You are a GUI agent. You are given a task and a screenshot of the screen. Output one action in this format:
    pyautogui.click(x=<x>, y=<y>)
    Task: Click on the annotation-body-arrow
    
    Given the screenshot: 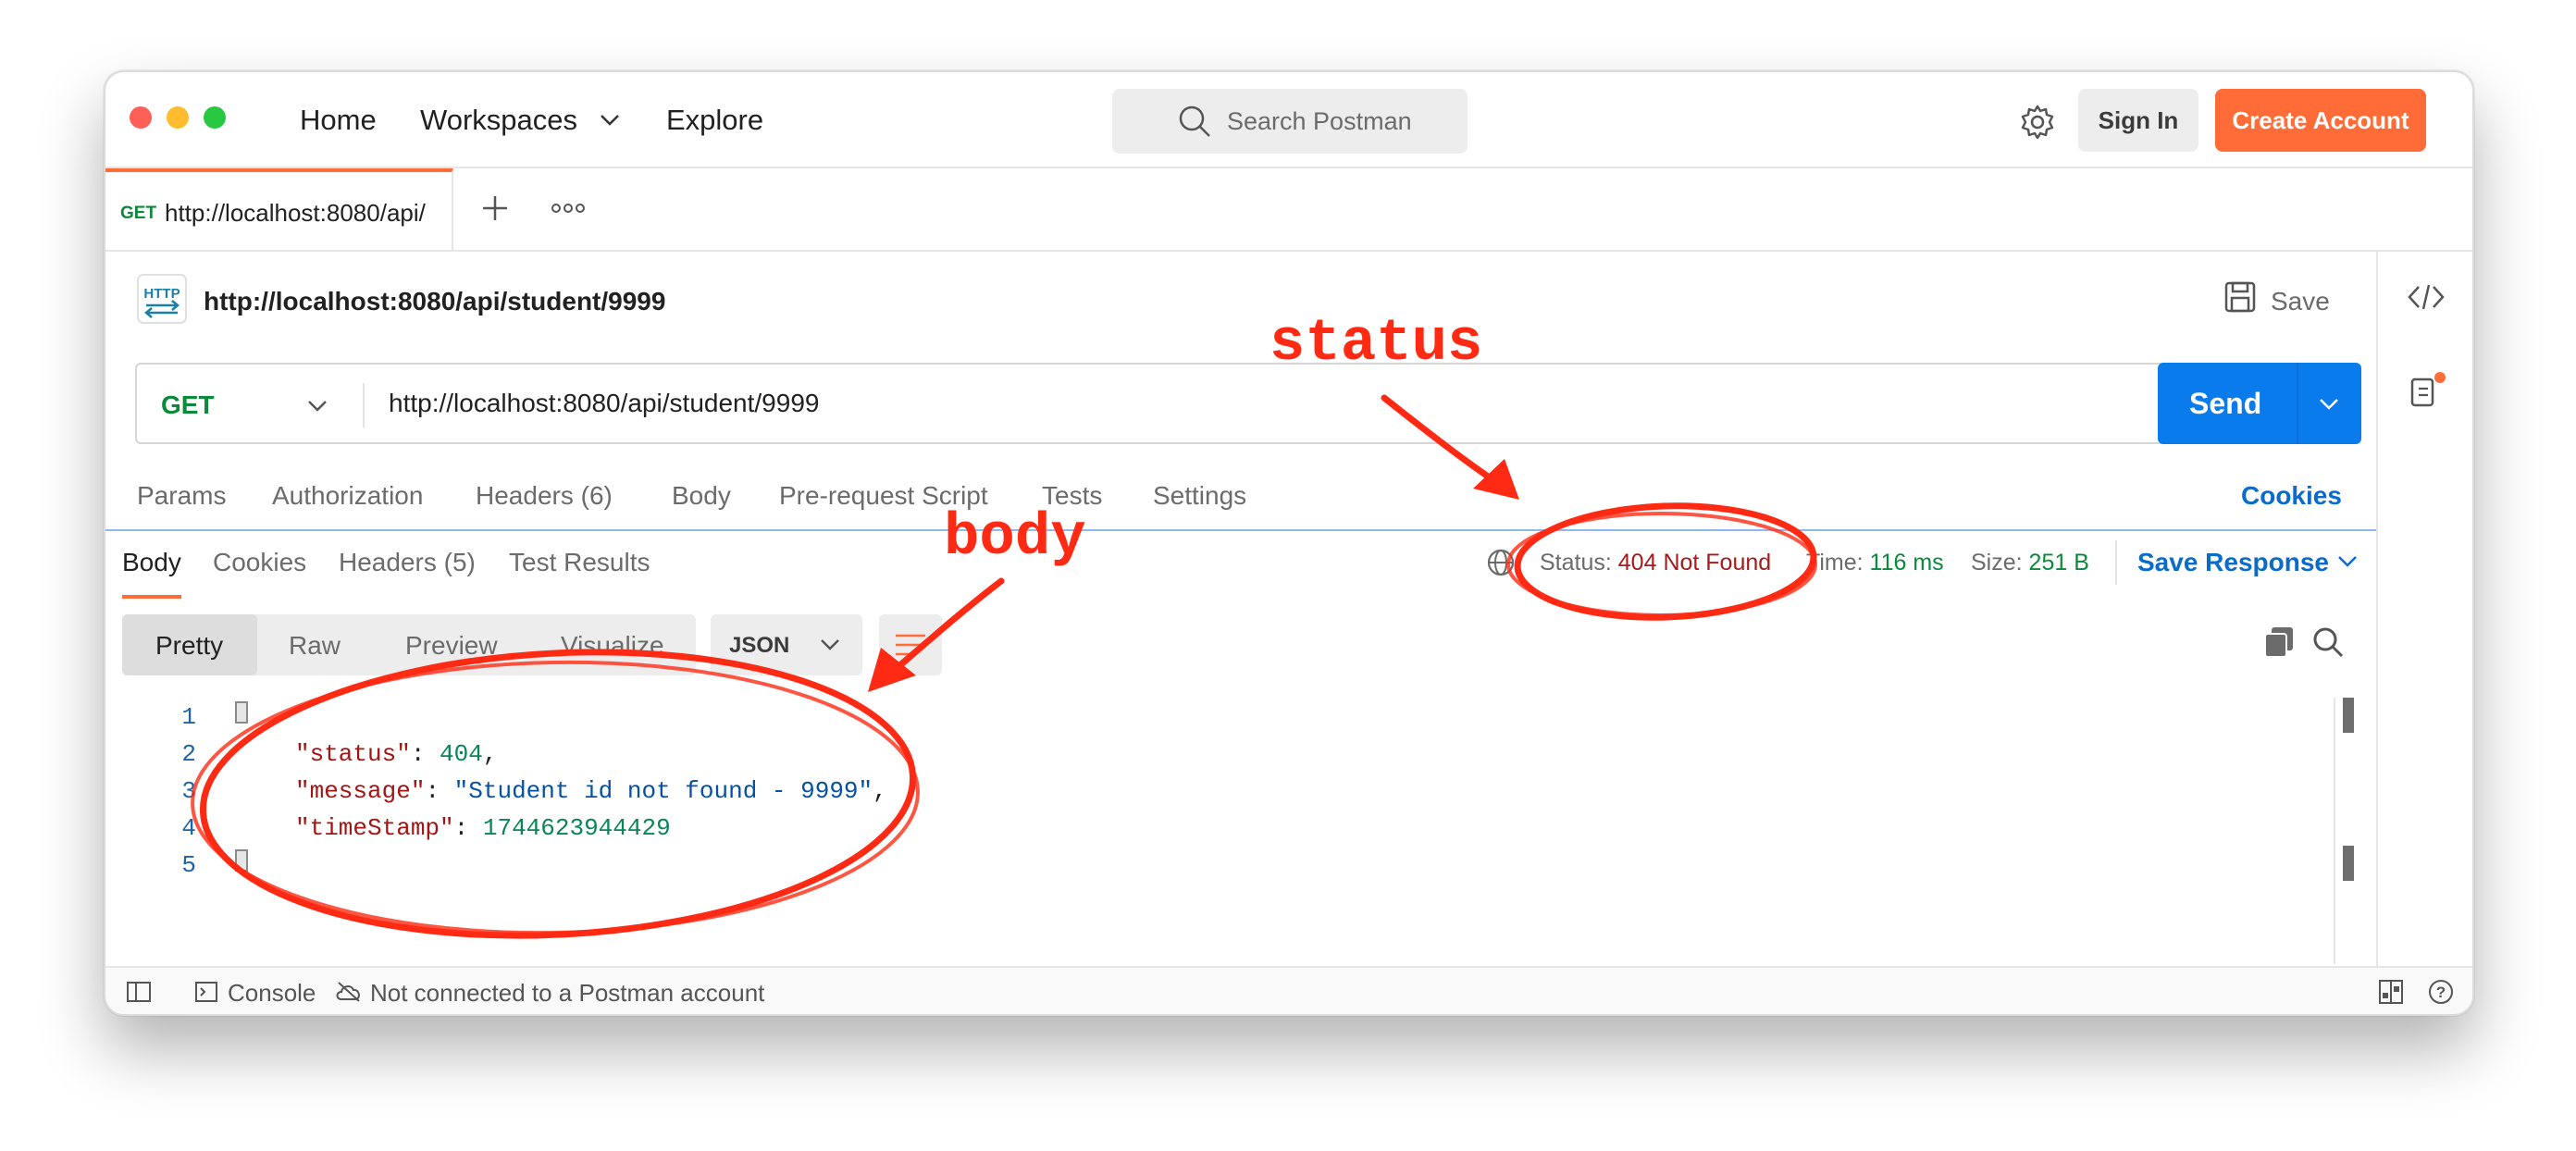 What is the action you would take?
    pyautogui.click(x=945, y=628)
    